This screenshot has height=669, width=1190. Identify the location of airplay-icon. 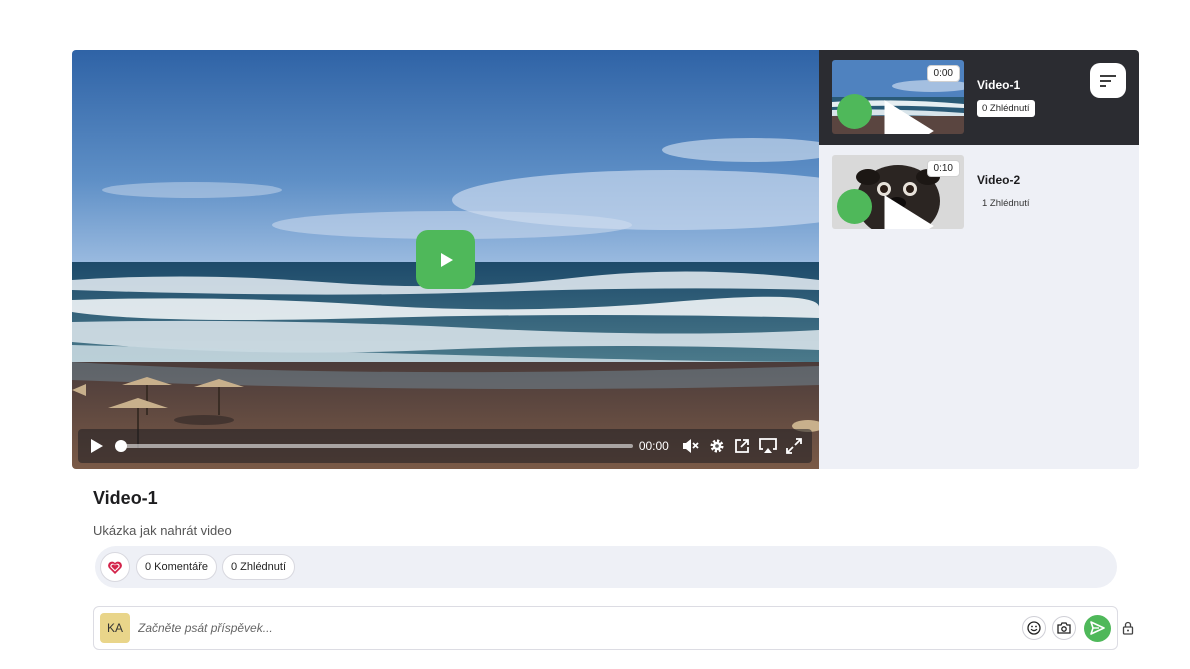
(768, 446).